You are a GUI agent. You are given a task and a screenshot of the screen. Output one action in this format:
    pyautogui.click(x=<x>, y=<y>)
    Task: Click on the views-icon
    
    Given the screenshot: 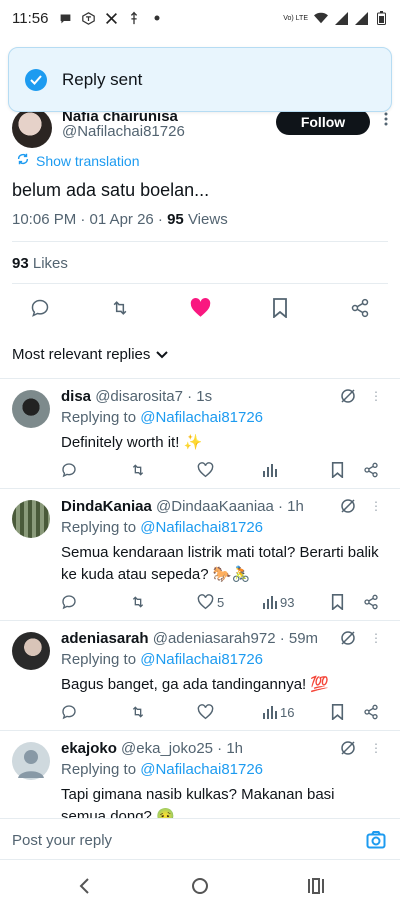 What is the action you would take?
    pyautogui.click(x=271, y=470)
    